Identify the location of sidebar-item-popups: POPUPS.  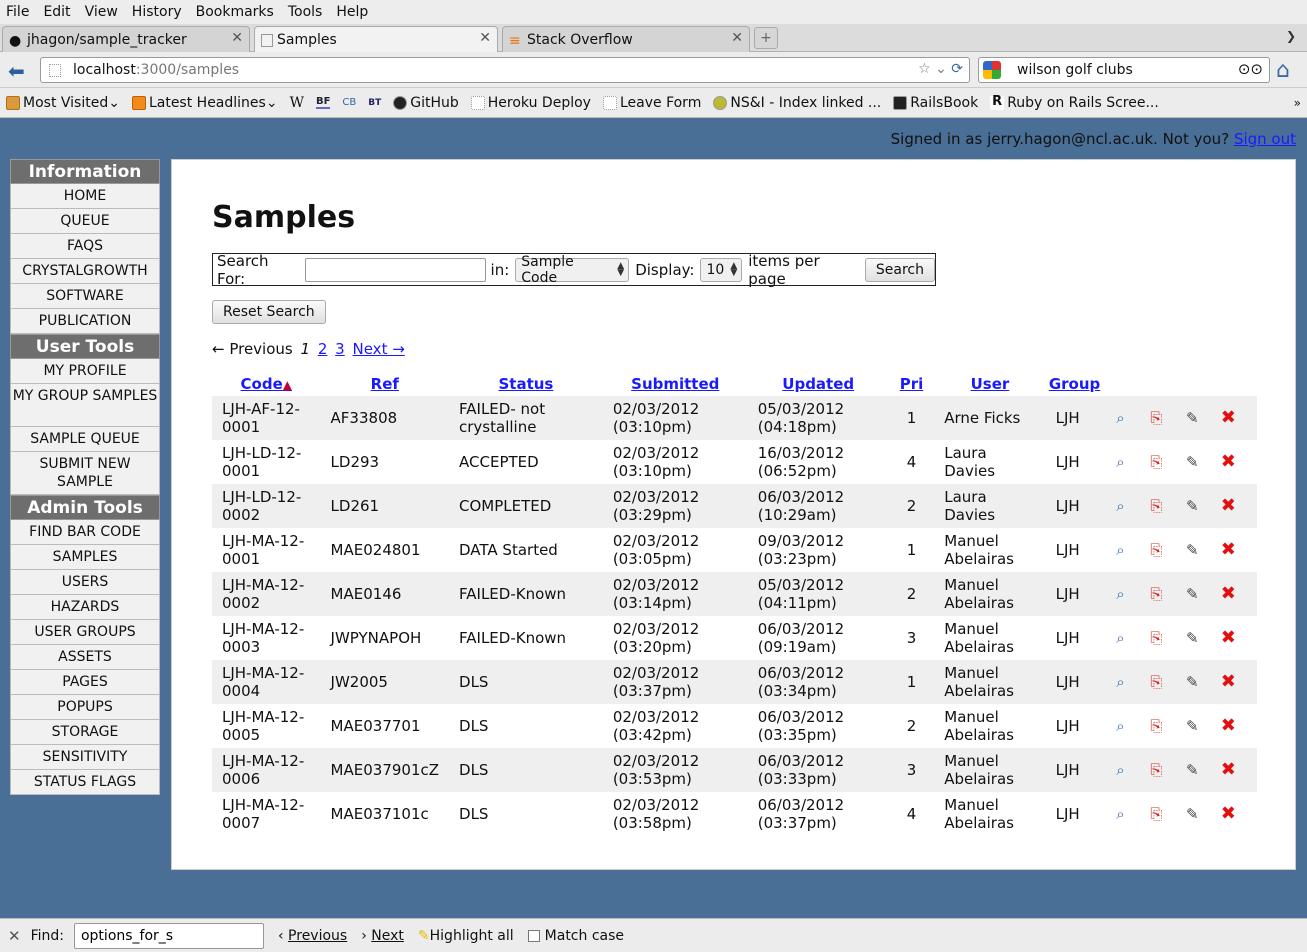
(85, 707).